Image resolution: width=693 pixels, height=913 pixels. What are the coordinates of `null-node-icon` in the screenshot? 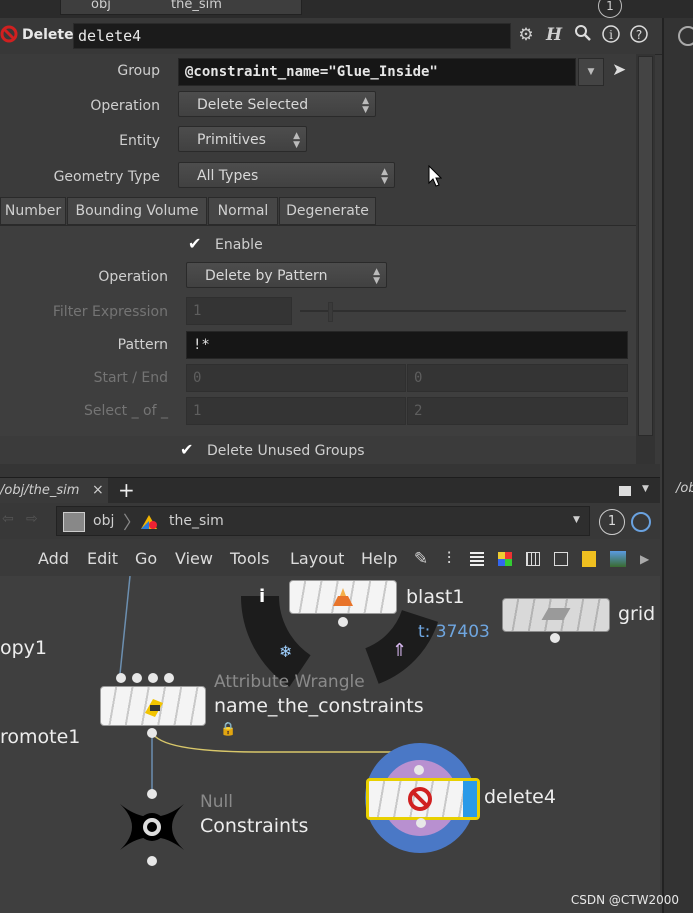 It's located at (152, 827).